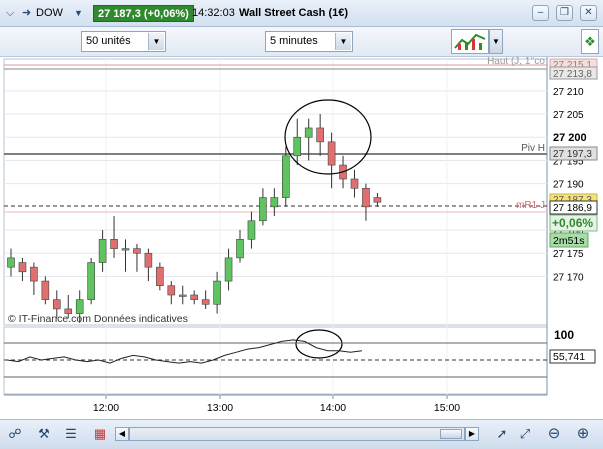 This screenshot has width=603, height=449. What do you see at coordinates (294, 41) in the screenshot?
I see `interval-select-value: 5 minutes` at bounding box center [294, 41].